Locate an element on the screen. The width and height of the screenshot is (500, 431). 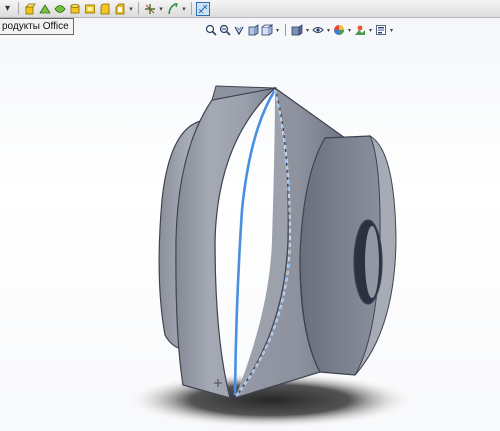
curves-icon is located at coordinates (172, 8).